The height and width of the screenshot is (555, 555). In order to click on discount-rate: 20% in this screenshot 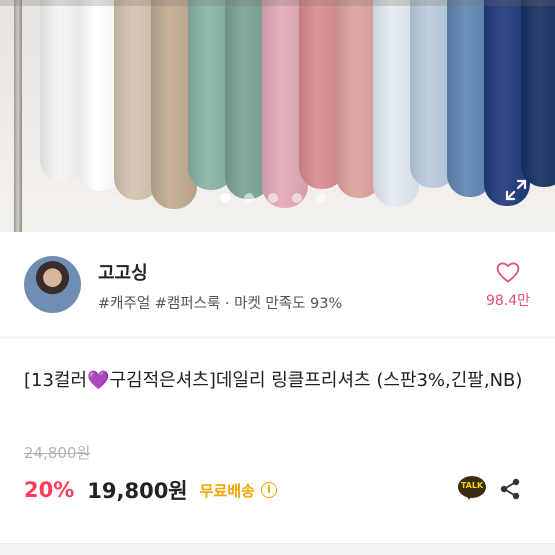, I will do `click(49, 490)`.